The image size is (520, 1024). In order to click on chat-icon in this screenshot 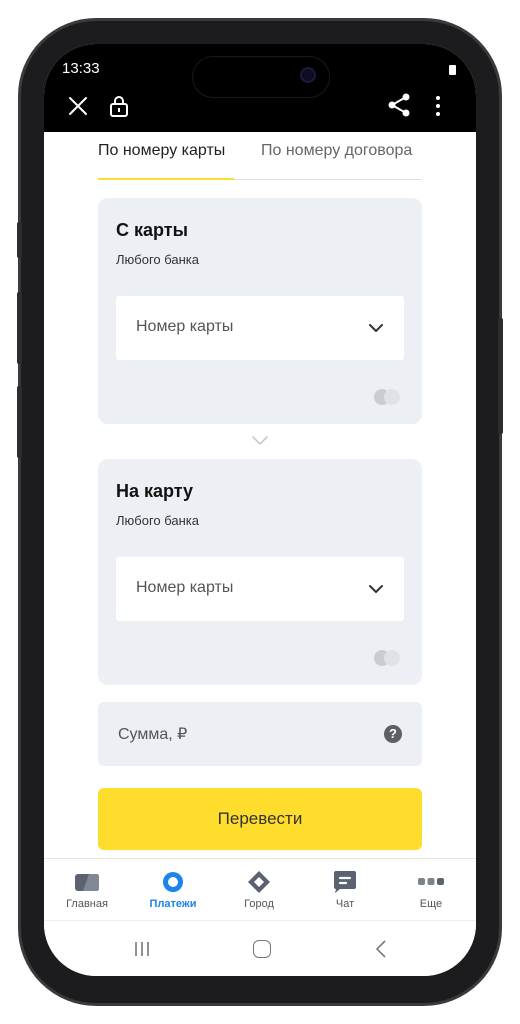, I will do `click(345, 882)`.